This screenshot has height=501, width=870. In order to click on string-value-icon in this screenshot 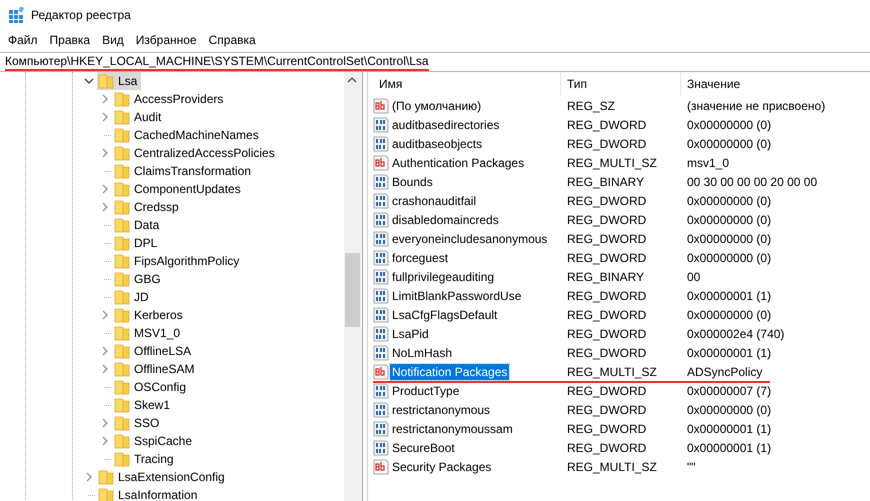, I will do `click(381, 372)`.